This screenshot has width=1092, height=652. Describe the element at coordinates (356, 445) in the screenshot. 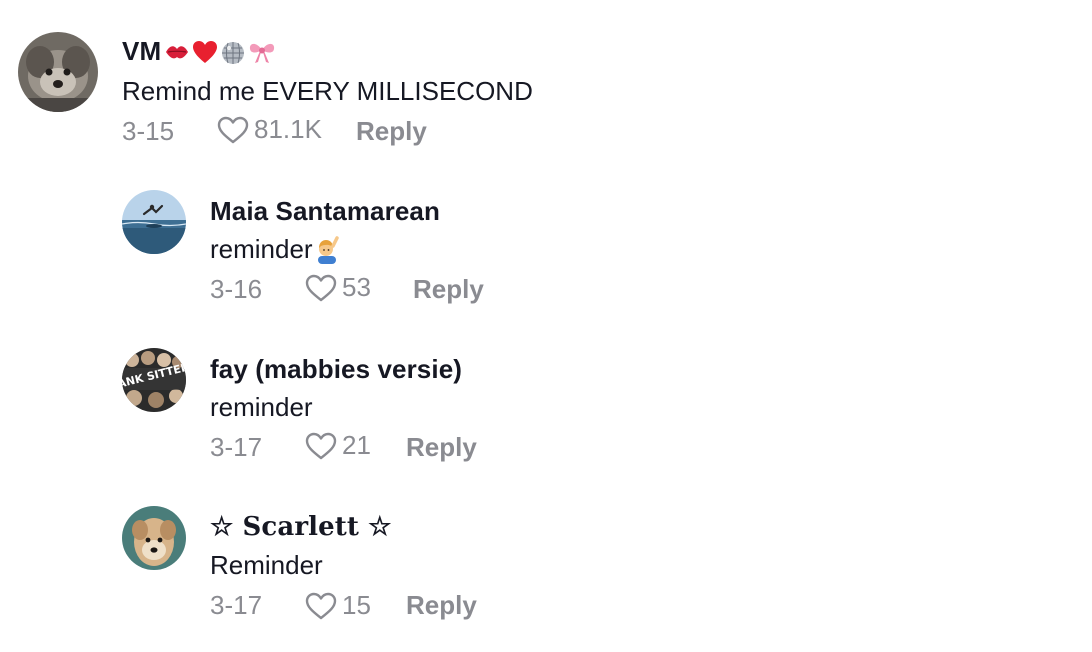

I see `like-count: 21` at that location.